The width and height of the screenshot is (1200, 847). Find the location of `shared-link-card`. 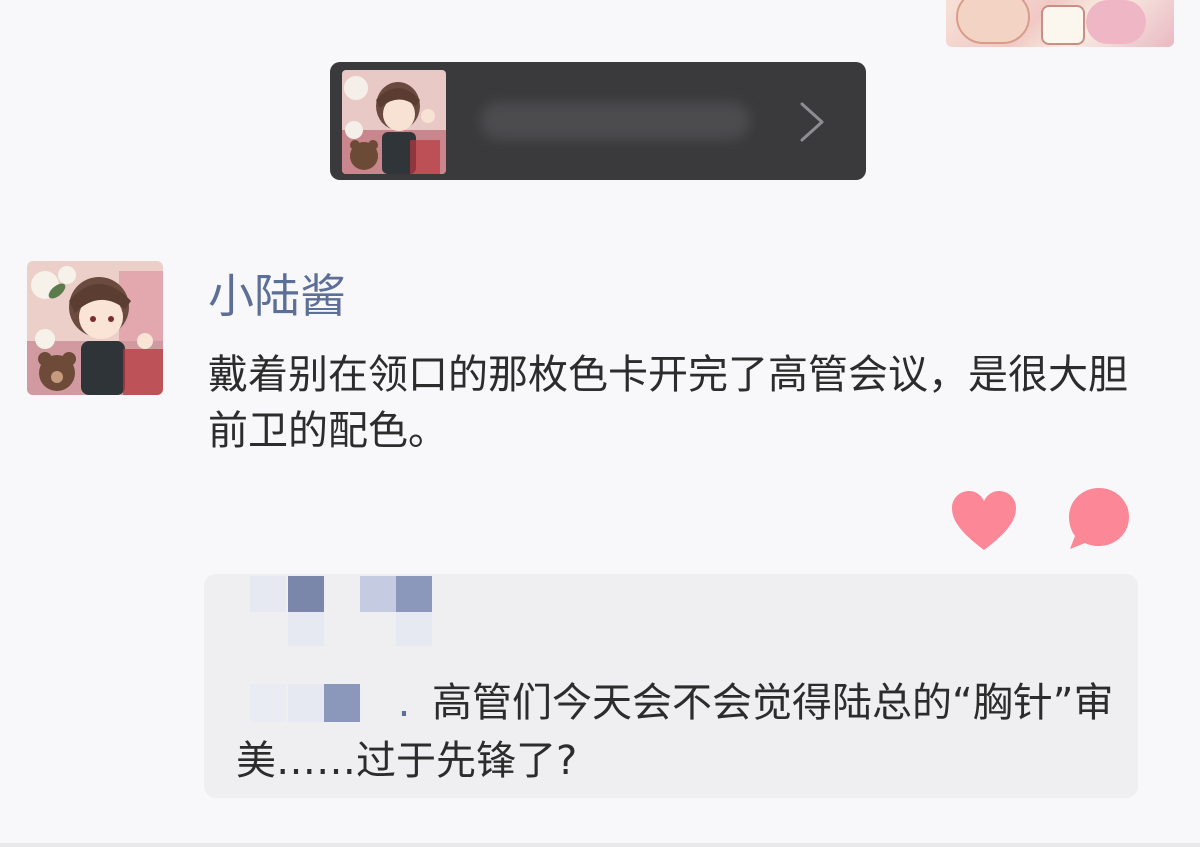

shared-link-card is located at coordinates (598, 121).